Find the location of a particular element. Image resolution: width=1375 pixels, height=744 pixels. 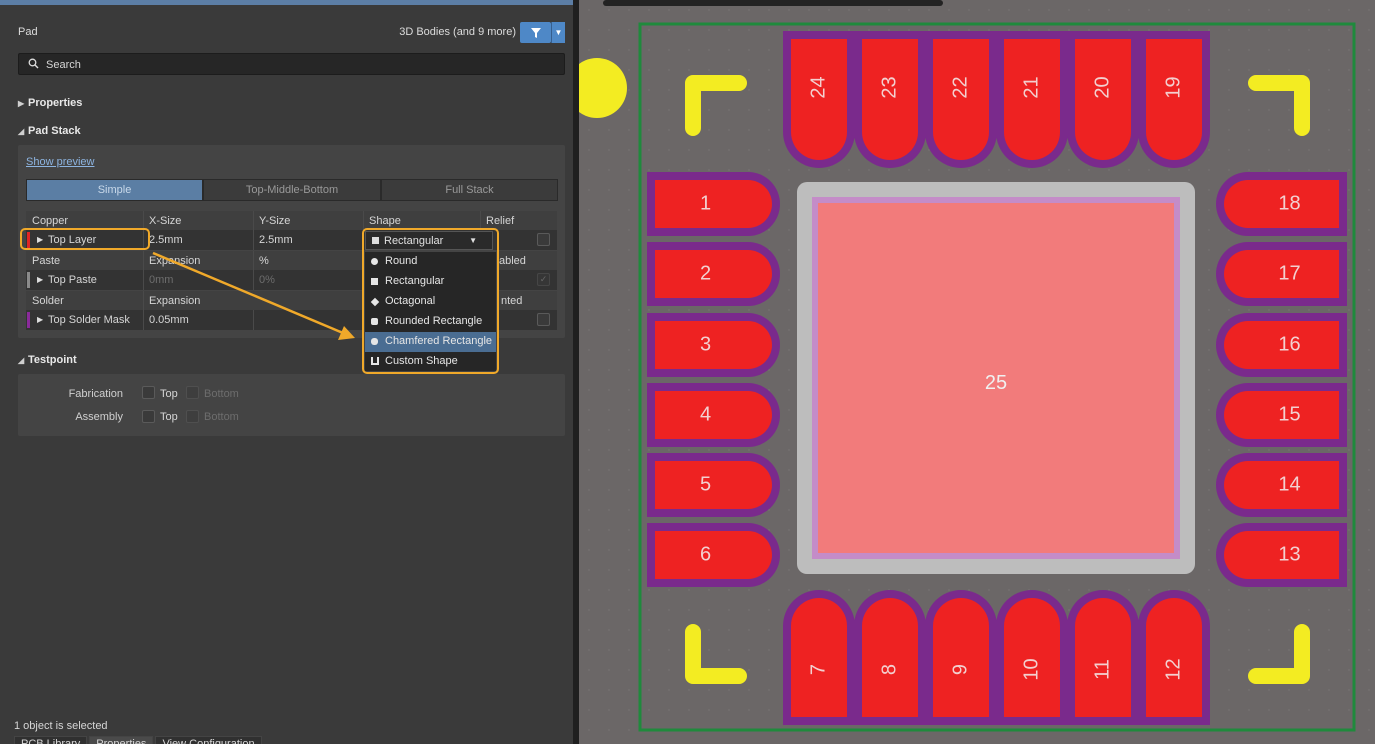

paste-enabled-checkbox: ✓ is located at coordinates (543, 279).